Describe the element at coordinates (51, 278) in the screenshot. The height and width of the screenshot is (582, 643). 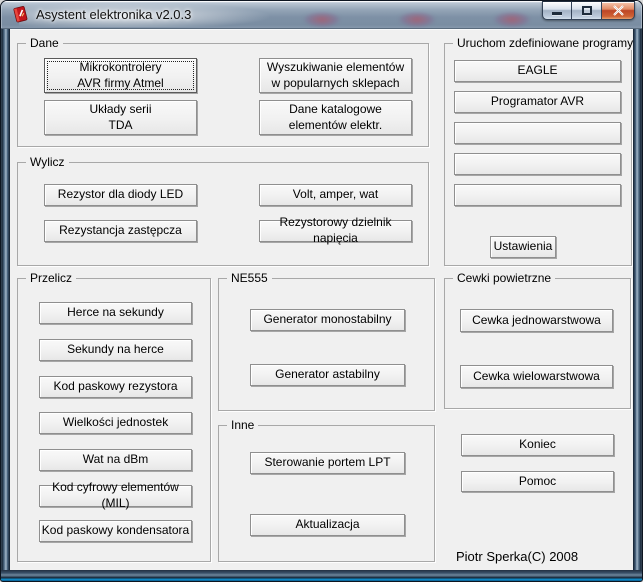
I see `group-przelicz-label: Przelicz` at that location.